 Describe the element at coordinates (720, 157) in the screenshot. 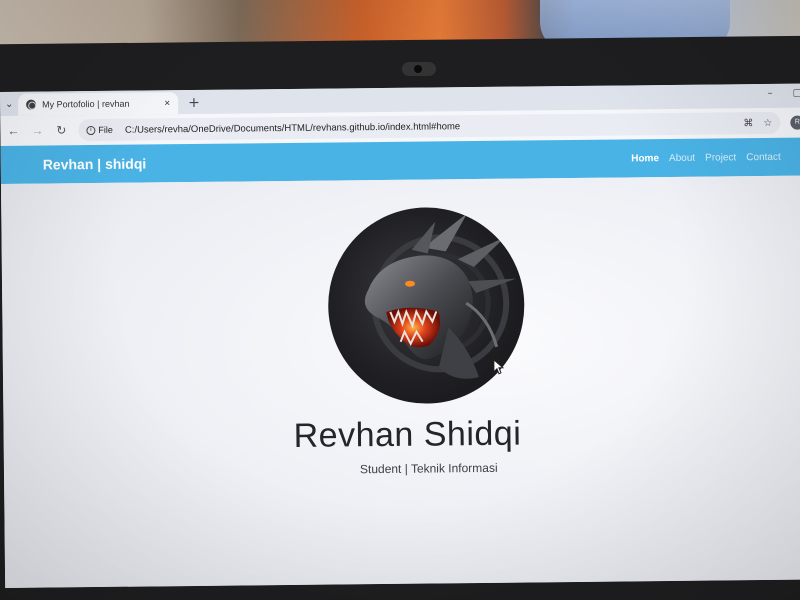

I see `nav-link-project: Project` at that location.